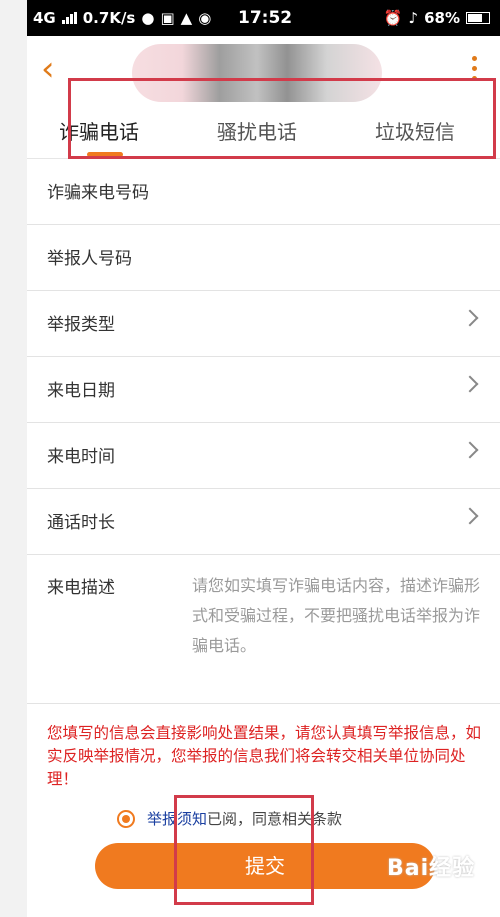 The image size is (500, 917). What do you see at coordinates (89, 259) in the screenshot?
I see `field-label: 举报人号码` at bounding box center [89, 259].